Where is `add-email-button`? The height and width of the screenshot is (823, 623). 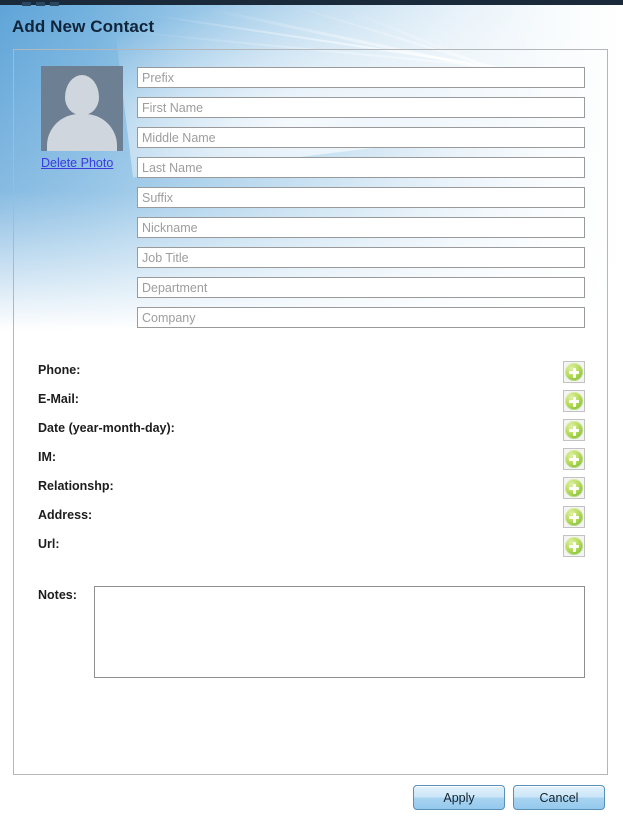 add-email-button is located at coordinates (574, 401).